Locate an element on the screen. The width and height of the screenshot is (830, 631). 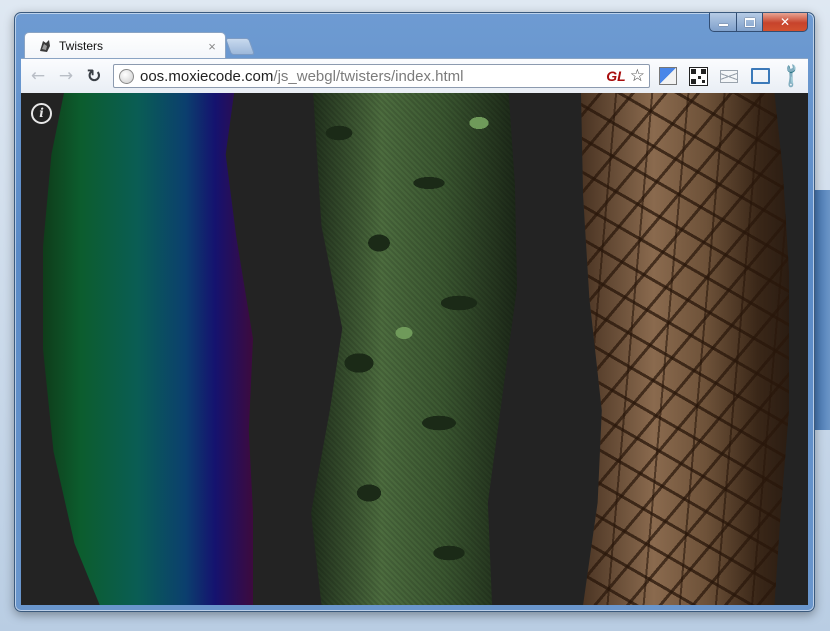
info-icon: i is located at coordinates (41, 113).